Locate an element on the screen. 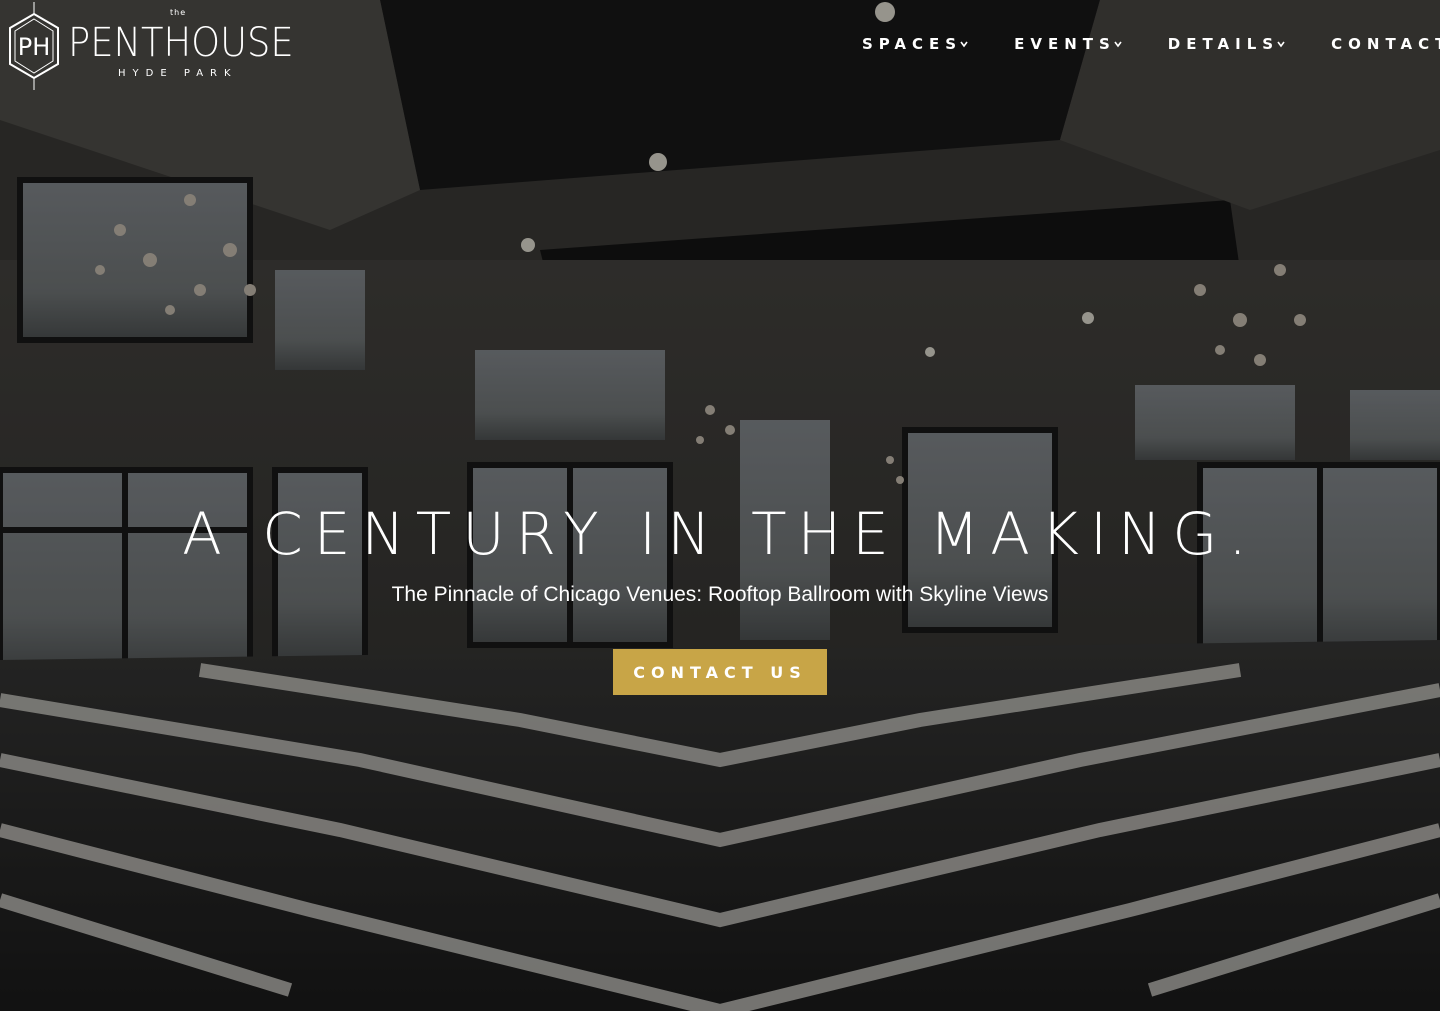 This screenshot has width=1440, height=1011. nav-label: CONTACT is located at coordinates (1385, 44).